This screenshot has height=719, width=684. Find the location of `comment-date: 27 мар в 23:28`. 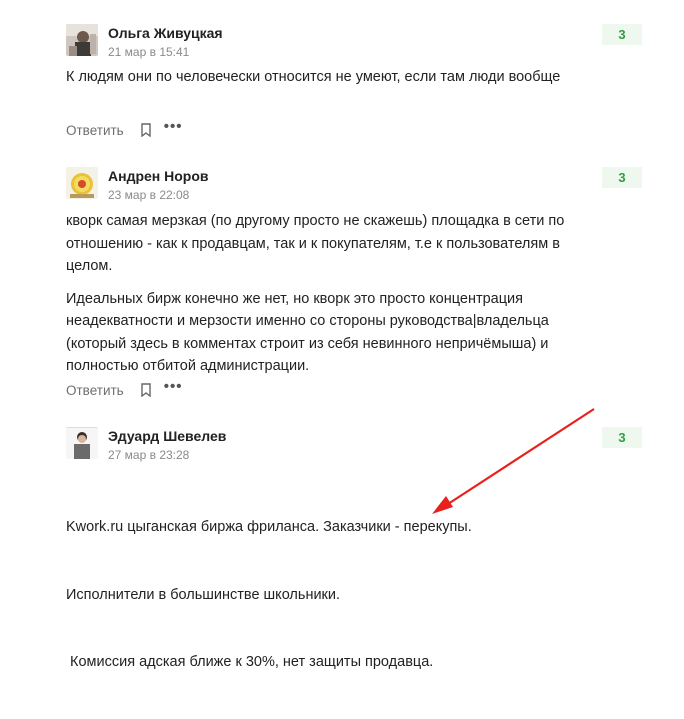

comment-date: 27 мар в 23:28 is located at coordinates (149, 455).